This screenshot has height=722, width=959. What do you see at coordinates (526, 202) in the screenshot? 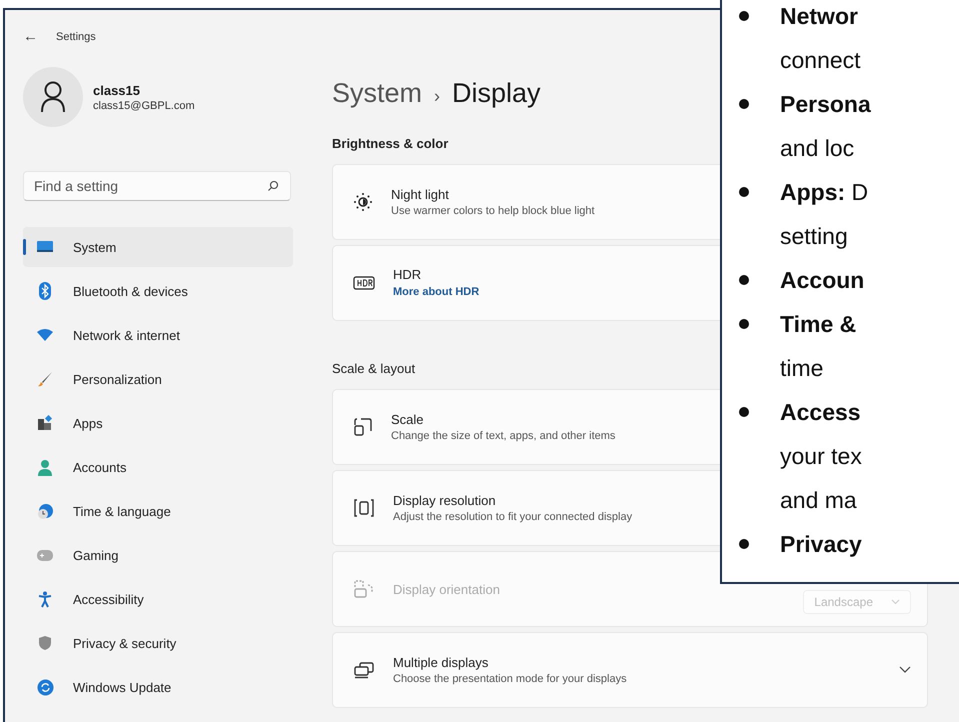
I see `setting-card: Night light Use warmer colors to help block blue light` at bounding box center [526, 202].